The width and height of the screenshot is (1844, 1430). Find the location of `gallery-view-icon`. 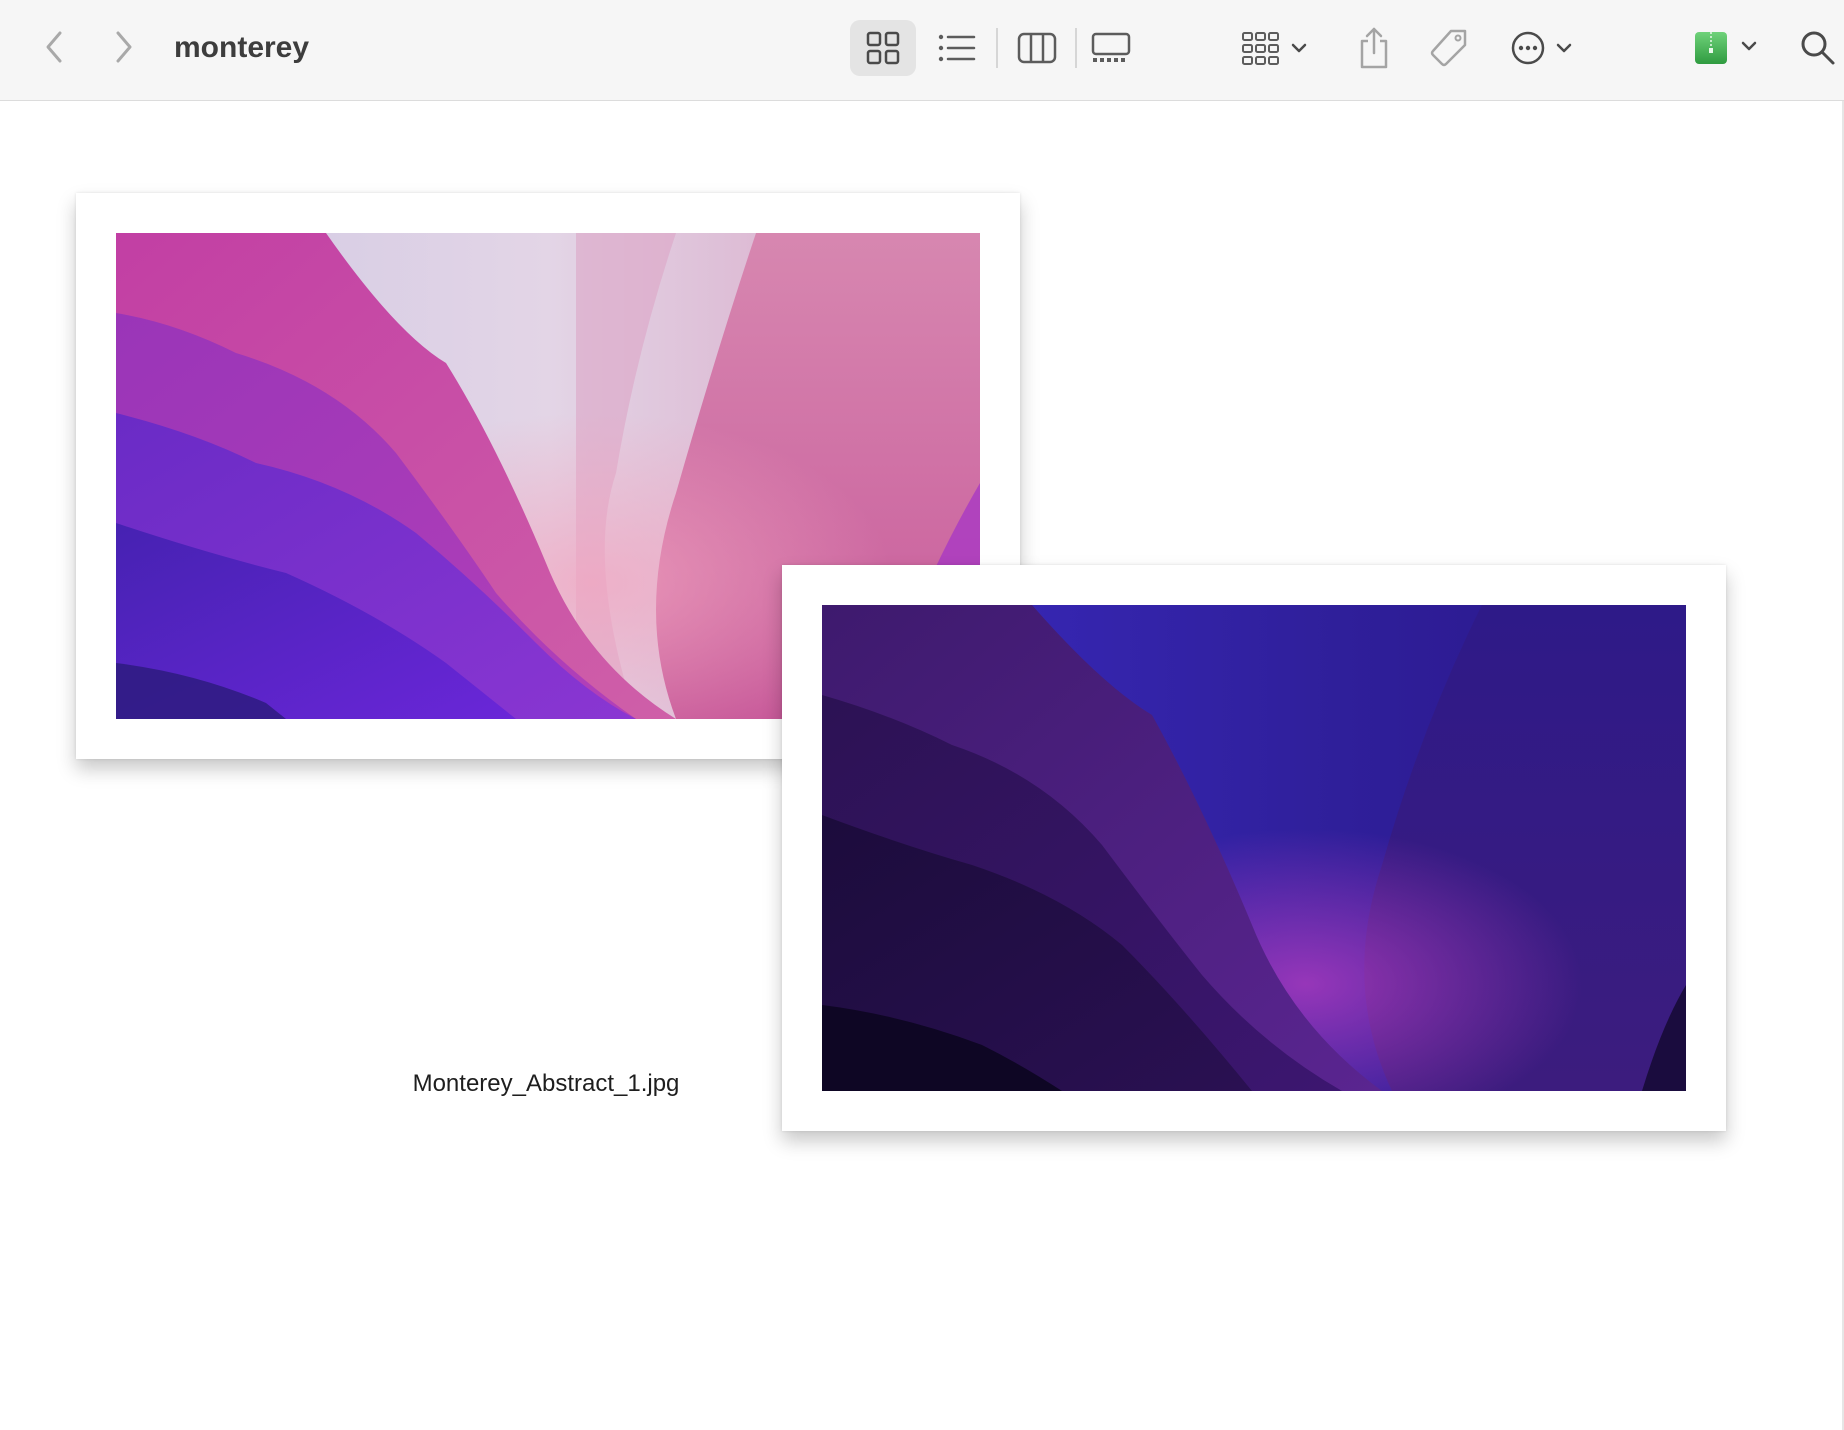

gallery-view-icon is located at coordinates (1111, 47).